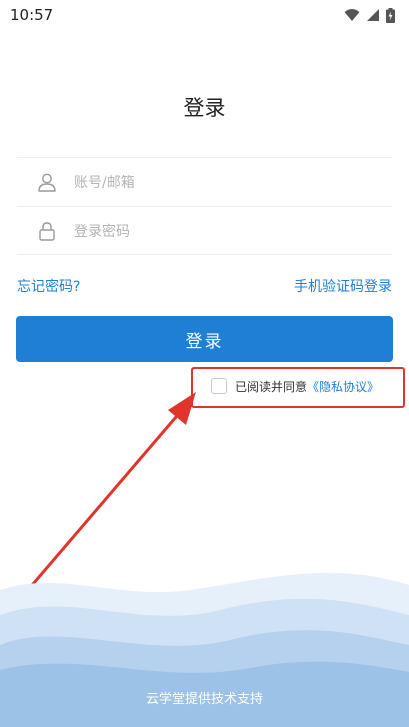 This screenshot has width=409, height=727. What do you see at coordinates (390, 15) in the screenshot?
I see `battery-icon` at bounding box center [390, 15].